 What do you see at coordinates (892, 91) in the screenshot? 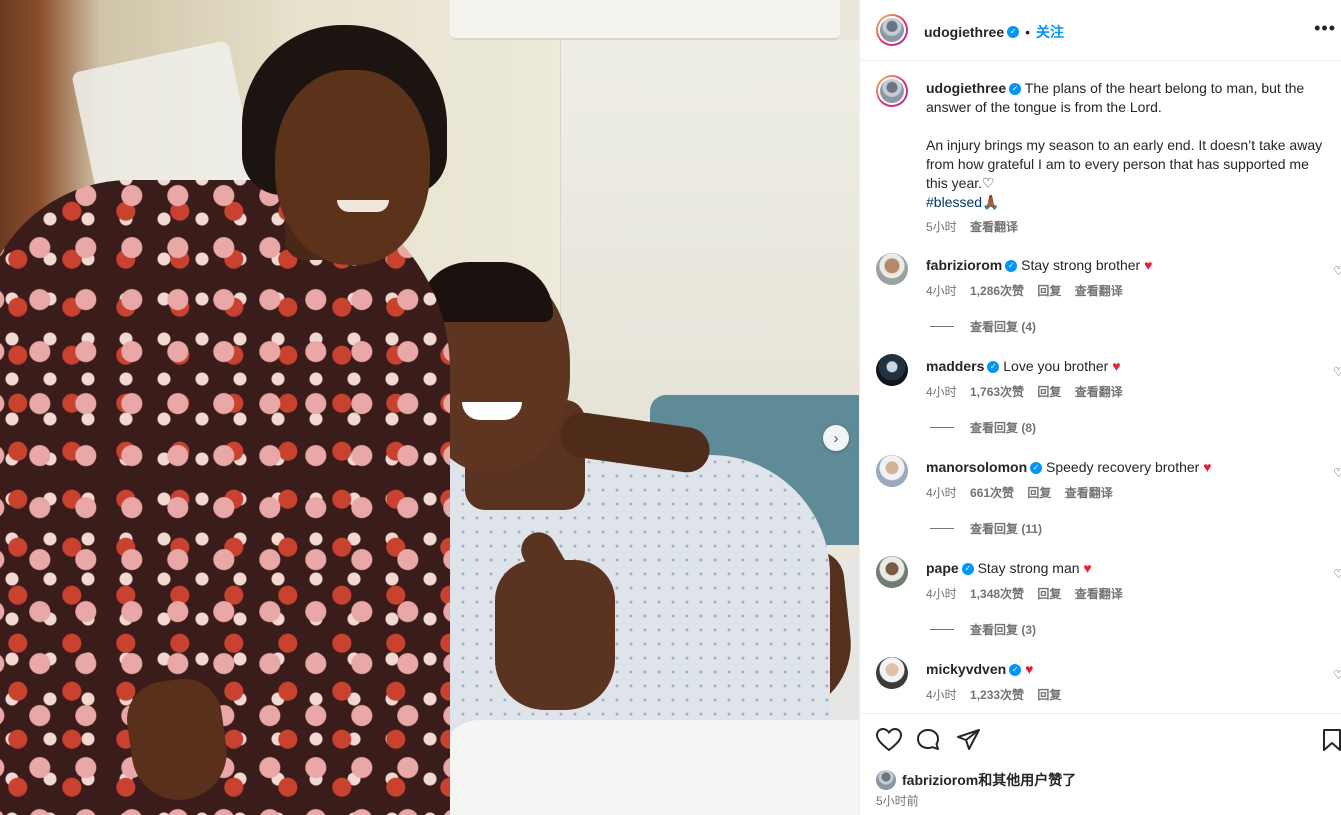
I see `caption-avatar` at bounding box center [892, 91].